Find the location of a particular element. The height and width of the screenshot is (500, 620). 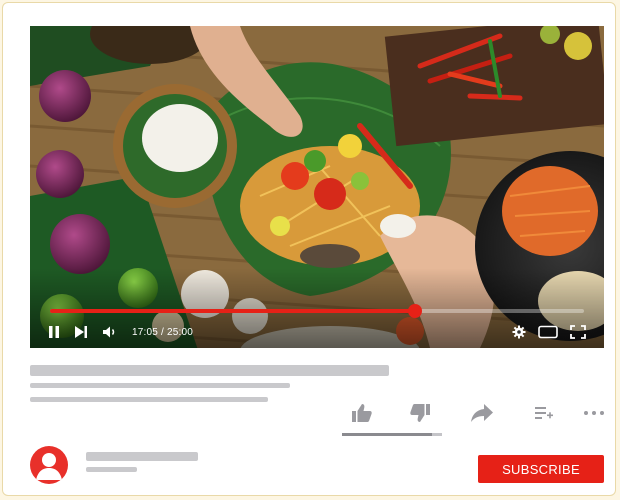

pause-icon is located at coordinates (54, 332).